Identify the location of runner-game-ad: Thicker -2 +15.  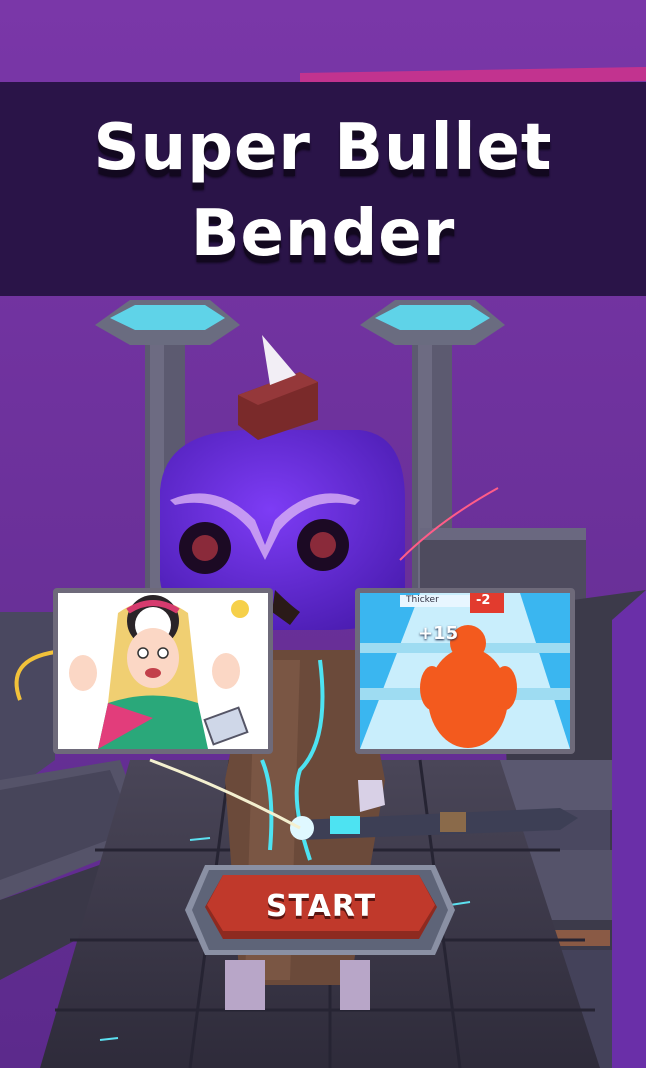
(465, 671).